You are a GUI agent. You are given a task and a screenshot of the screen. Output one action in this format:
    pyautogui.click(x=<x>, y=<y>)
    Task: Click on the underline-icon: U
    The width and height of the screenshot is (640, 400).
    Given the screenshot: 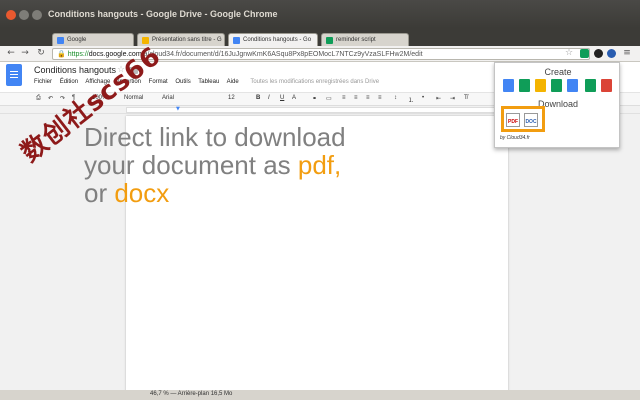 What is the action you would take?
    pyautogui.click(x=282, y=98)
    